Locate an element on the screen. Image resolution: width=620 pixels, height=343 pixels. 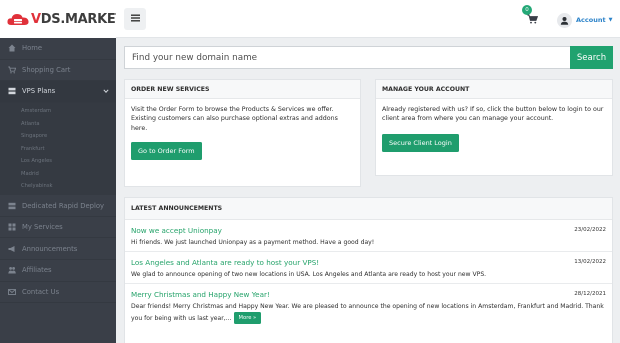
home-icon is located at coordinates (11, 48).